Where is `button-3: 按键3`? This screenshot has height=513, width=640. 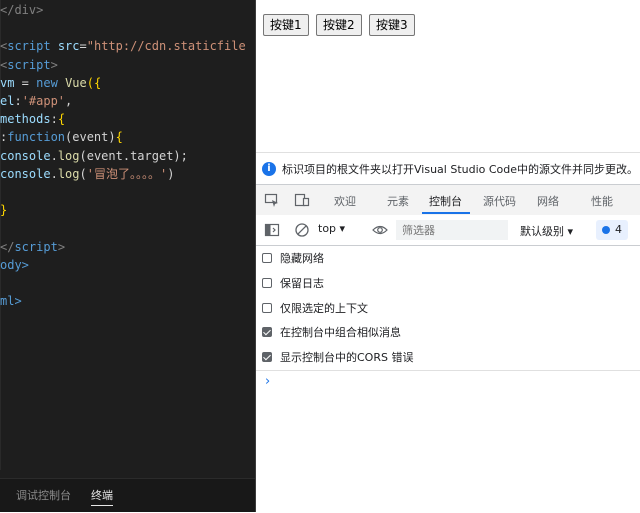
button-3: 按键3 is located at coordinates (392, 25).